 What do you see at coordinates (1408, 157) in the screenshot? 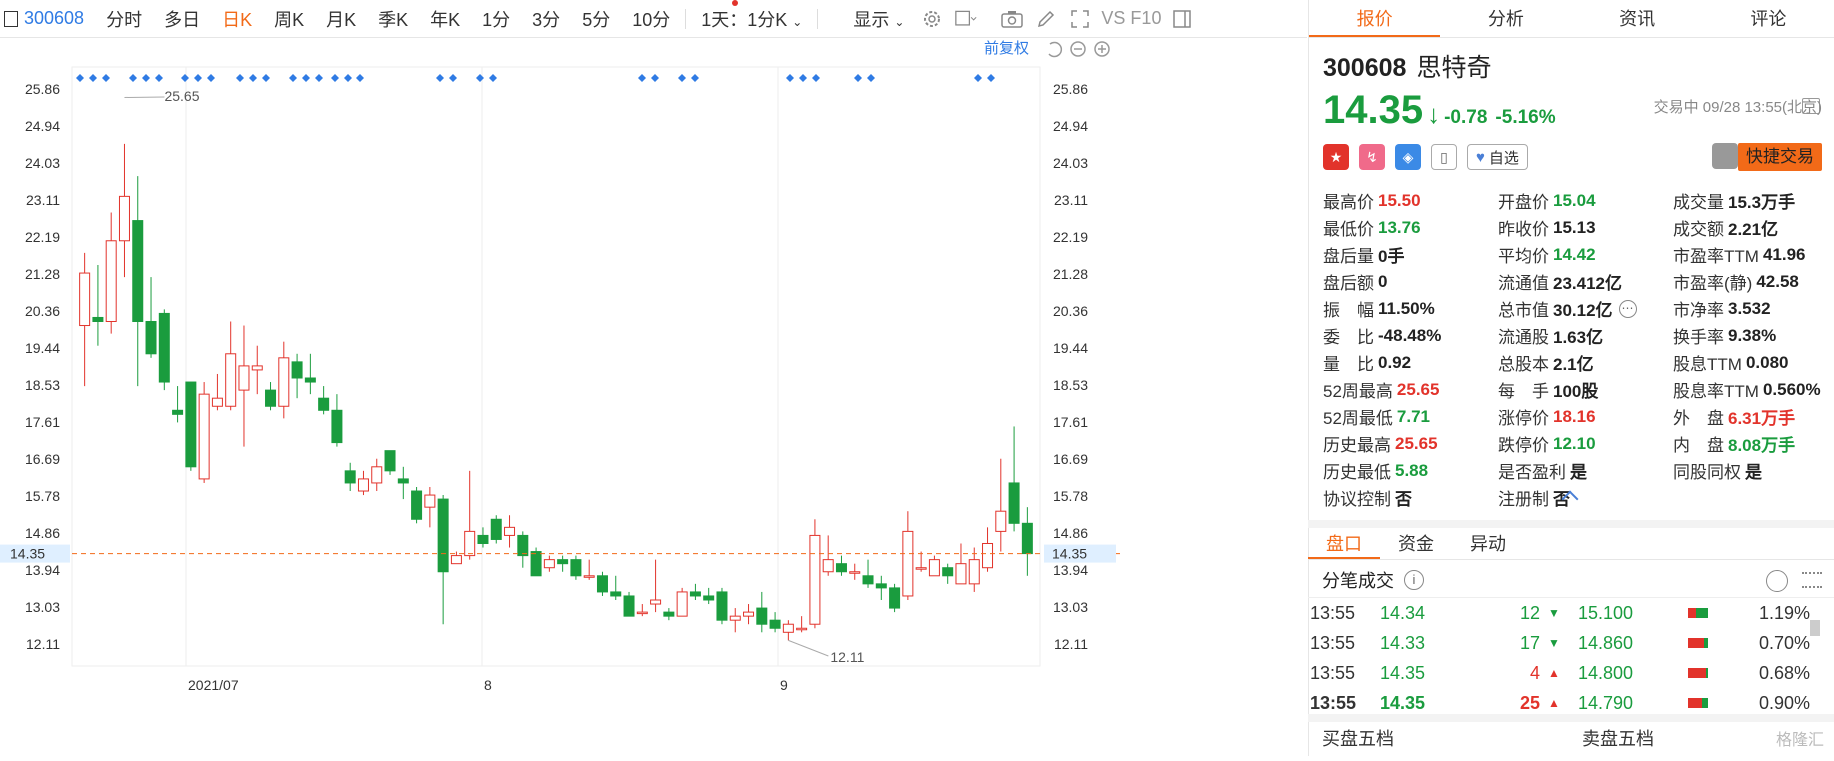
I see `tag-icon: ◈` at bounding box center [1408, 157].